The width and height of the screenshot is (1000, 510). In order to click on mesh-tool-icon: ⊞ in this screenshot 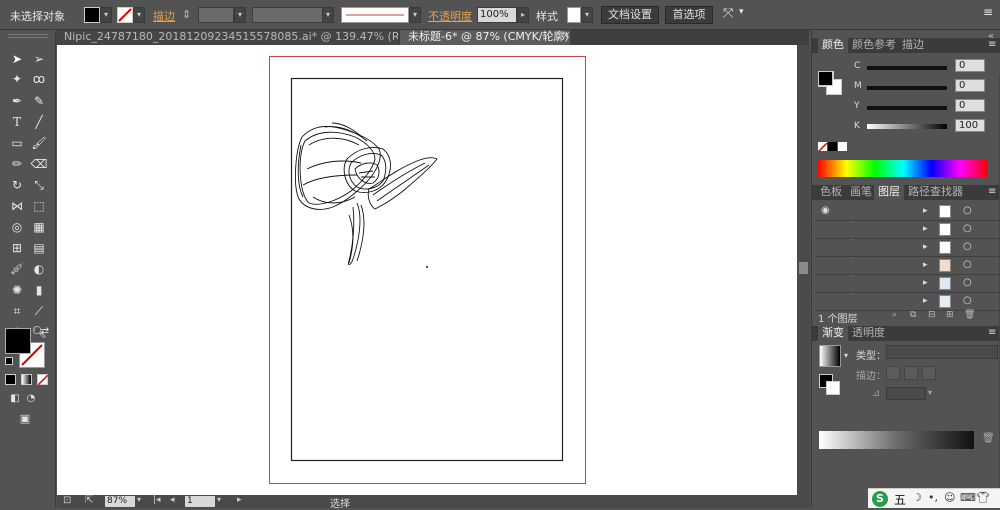, I will do `click(17, 248)`.